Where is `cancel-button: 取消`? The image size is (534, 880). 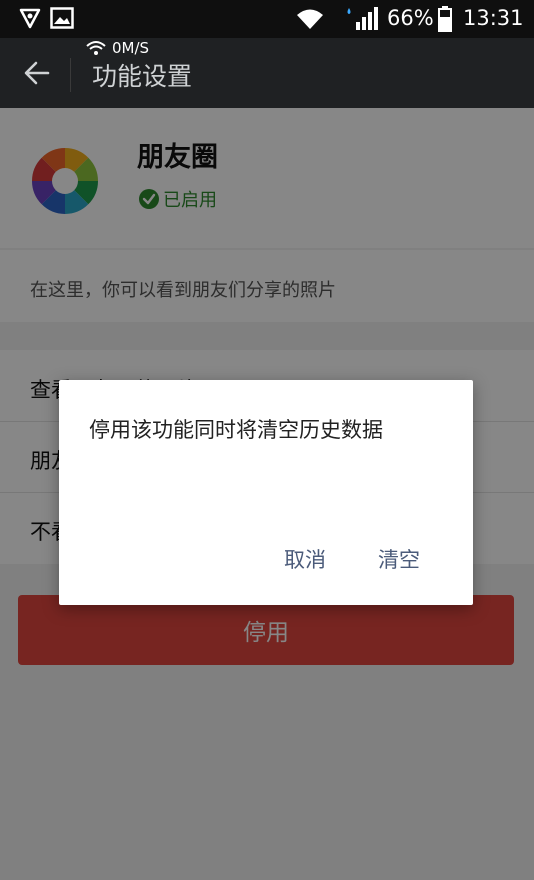
cancel-button: 取消 is located at coordinates (305, 559).